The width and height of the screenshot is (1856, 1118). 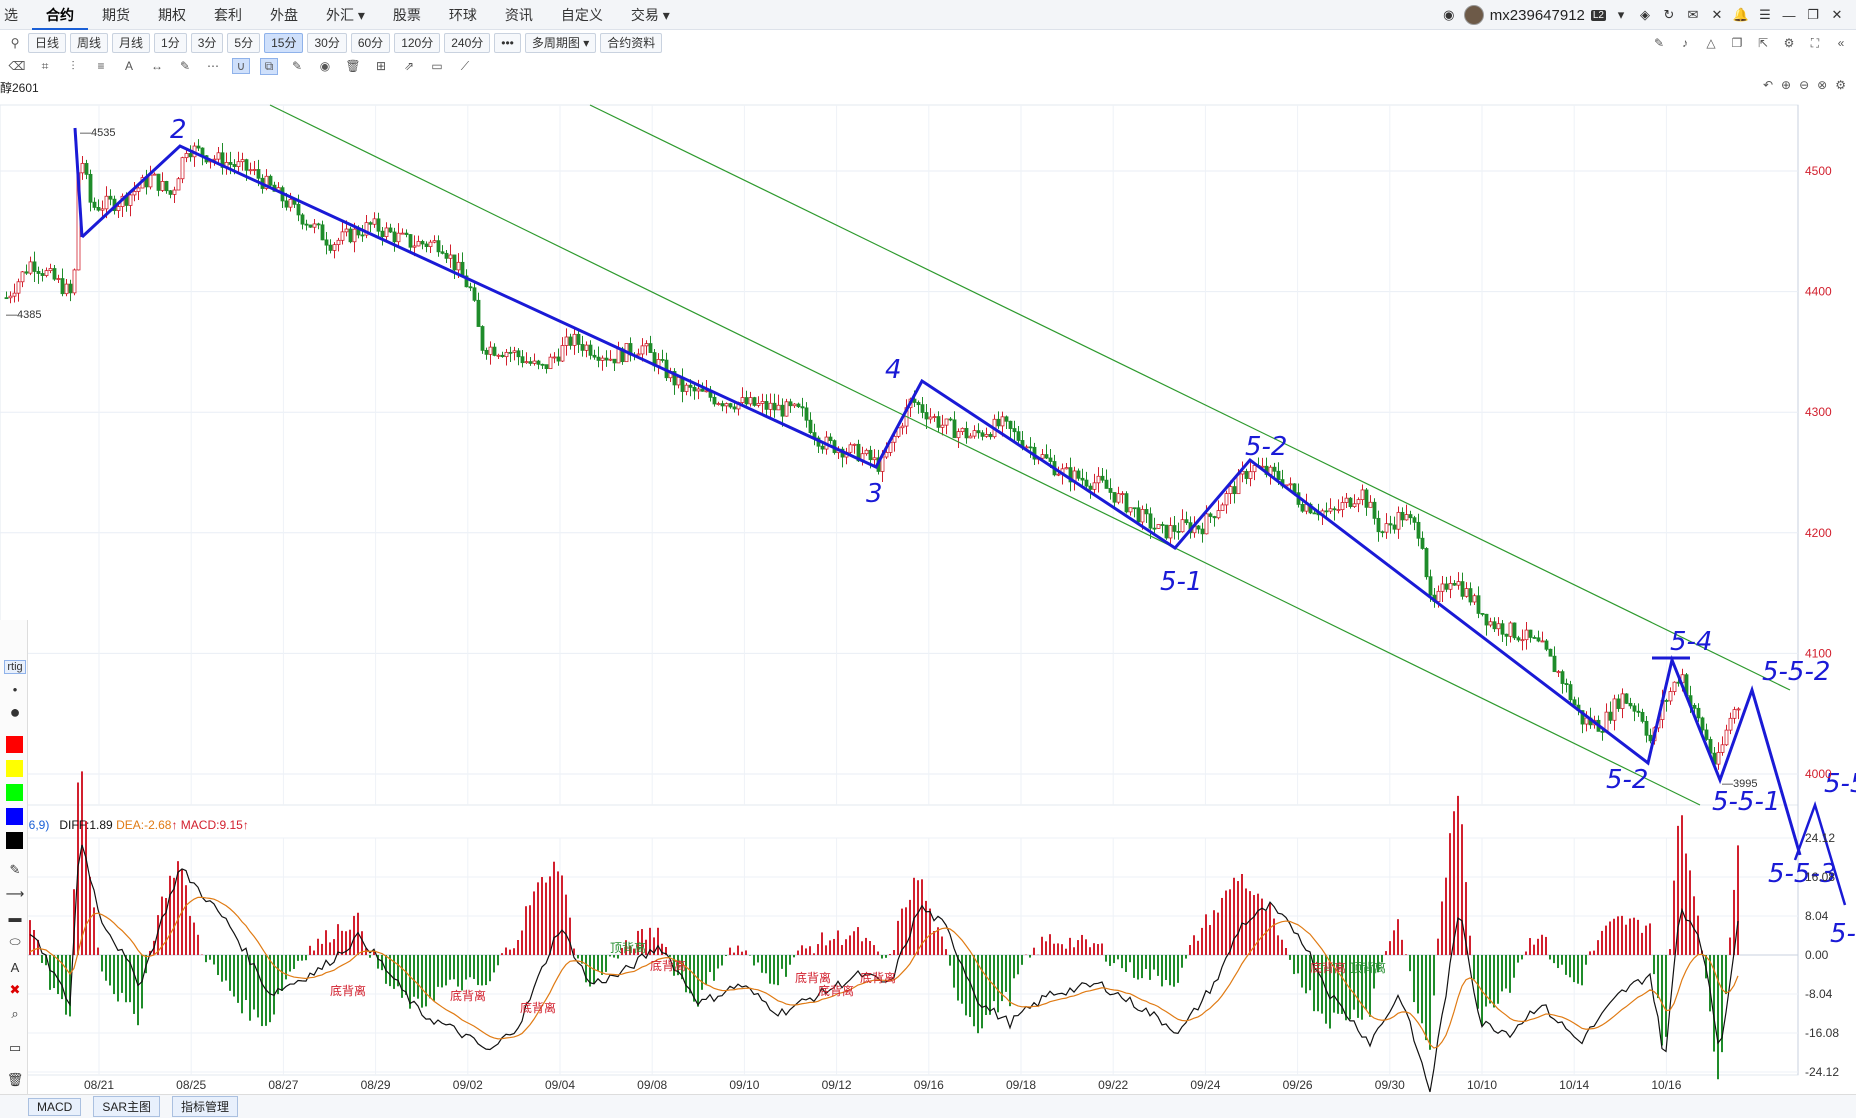 What do you see at coordinates (468, 1085) in the screenshot?
I see `date-tick-label: 09/02` at bounding box center [468, 1085].